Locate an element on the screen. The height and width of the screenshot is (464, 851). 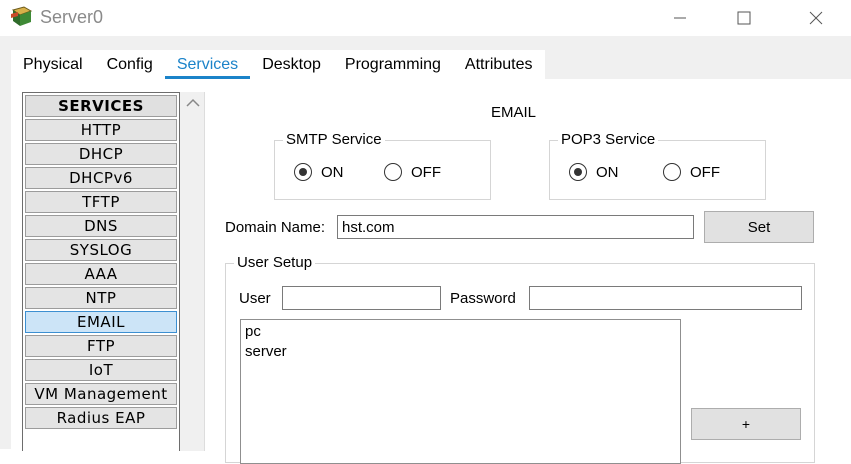
password-label: Password is located at coordinates (483, 298).